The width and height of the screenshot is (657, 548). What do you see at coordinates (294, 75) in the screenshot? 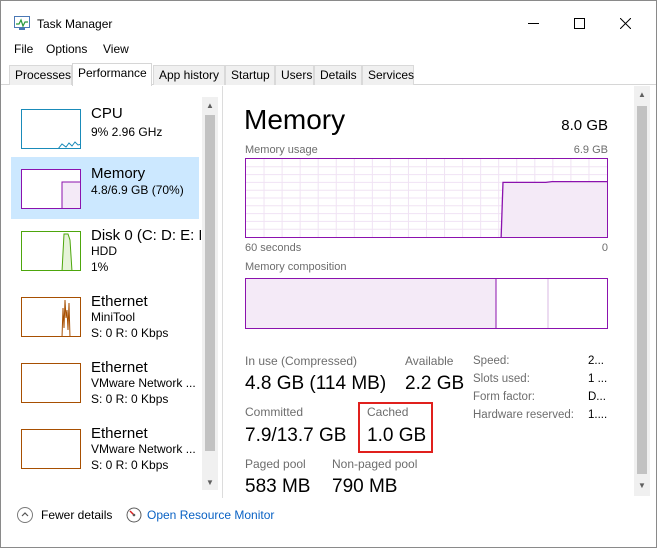
I see `tab-users: Users` at bounding box center [294, 75].